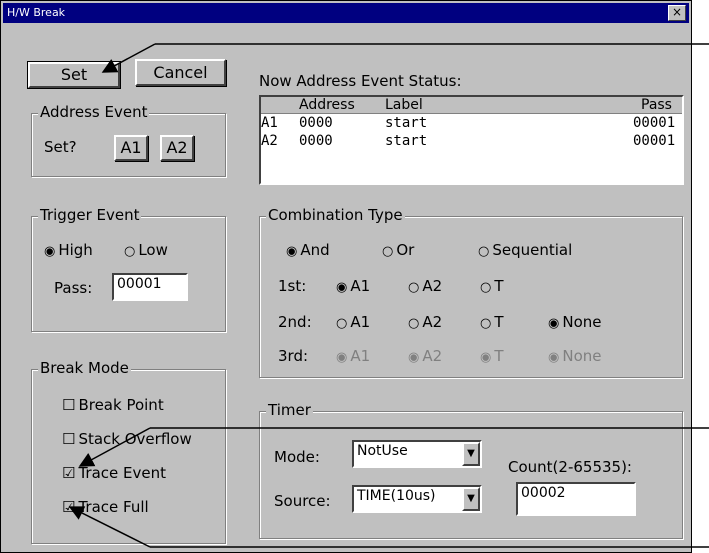 Image resolution: width=709 pixels, height=553 pixels. I want to click on callout-trace-event-arrow, so click(114, 447).